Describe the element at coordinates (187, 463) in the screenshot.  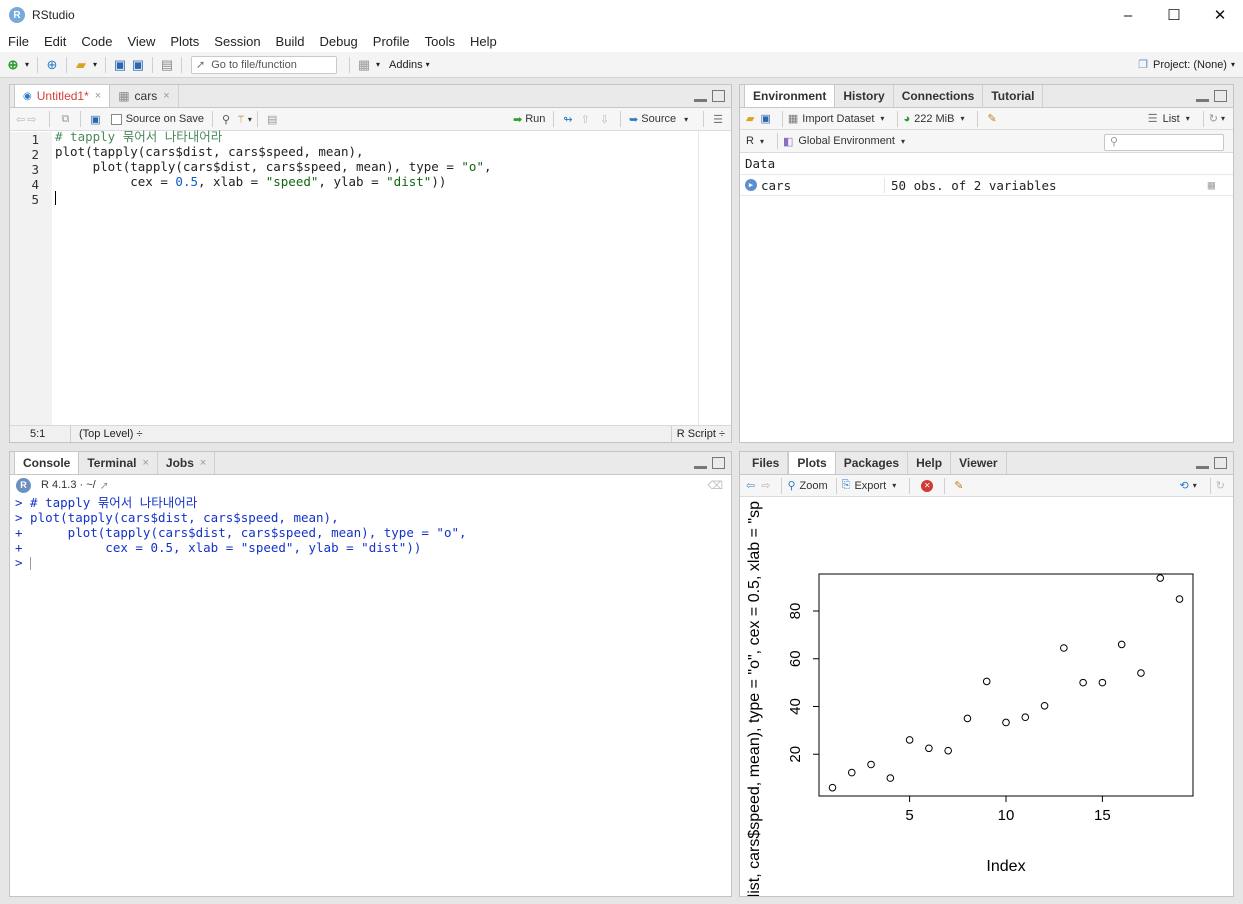
I see `tab-jobs: Jobs ×` at that location.